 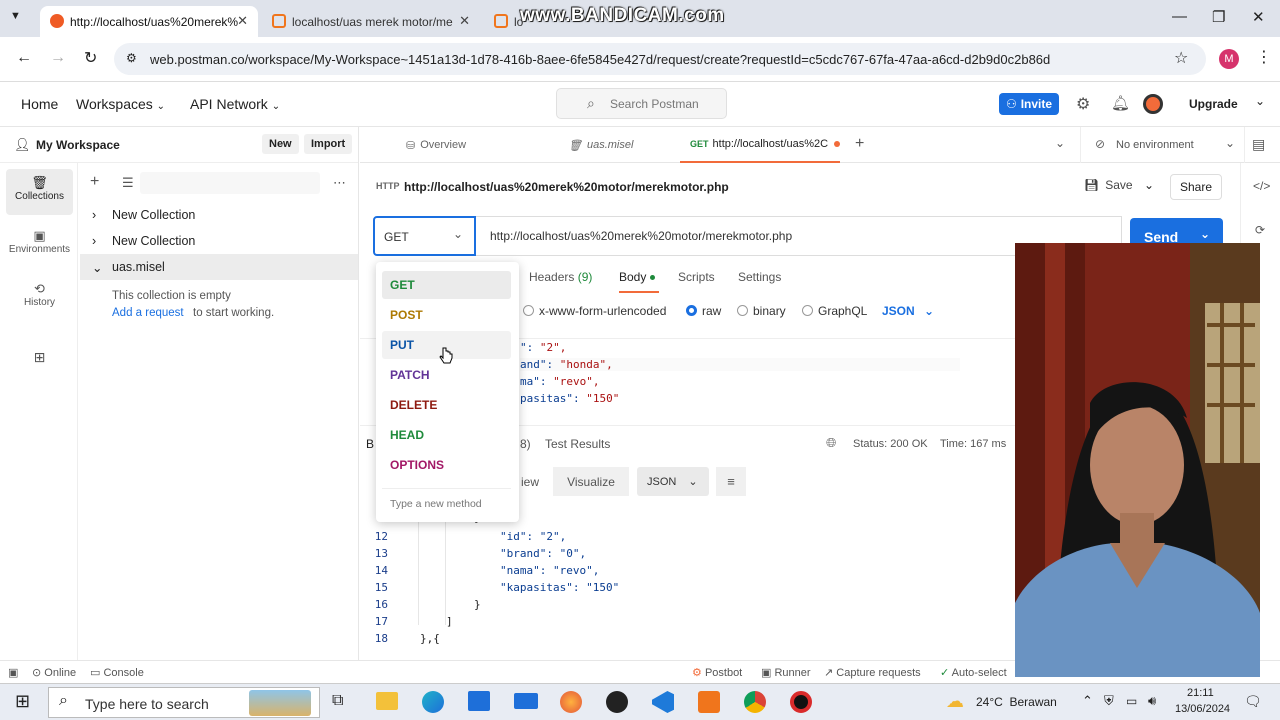 What do you see at coordinates (1153, 104) in the screenshot?
I see `user-avatar` at bounding box center [1153, 104].